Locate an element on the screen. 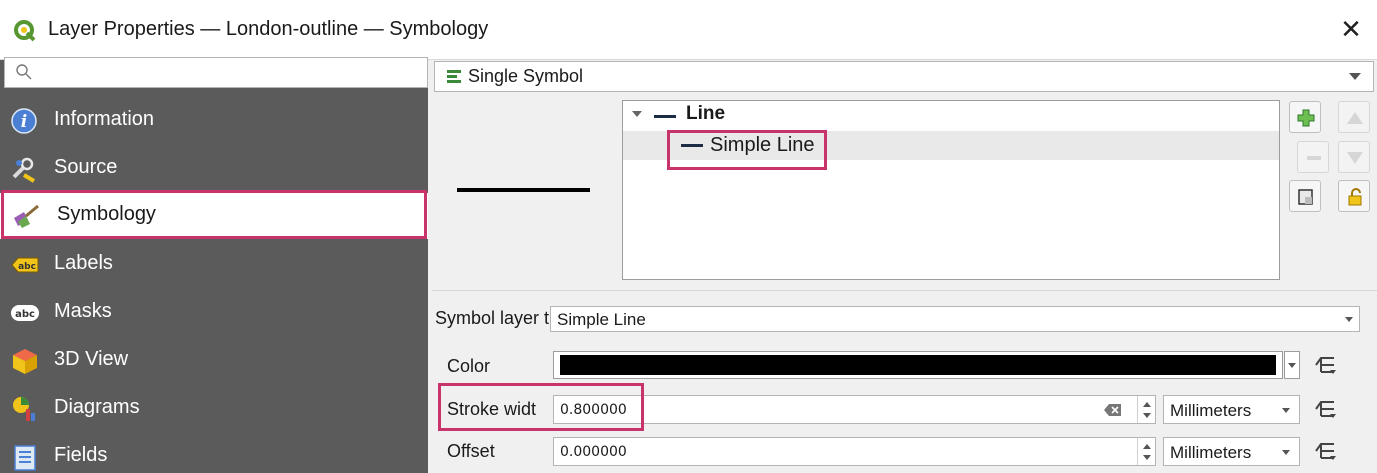 Image resolution: width=1377 pixels, height=473 pixels. sidebar-item-labels: abc Labels is located at coordinates (214, 265).